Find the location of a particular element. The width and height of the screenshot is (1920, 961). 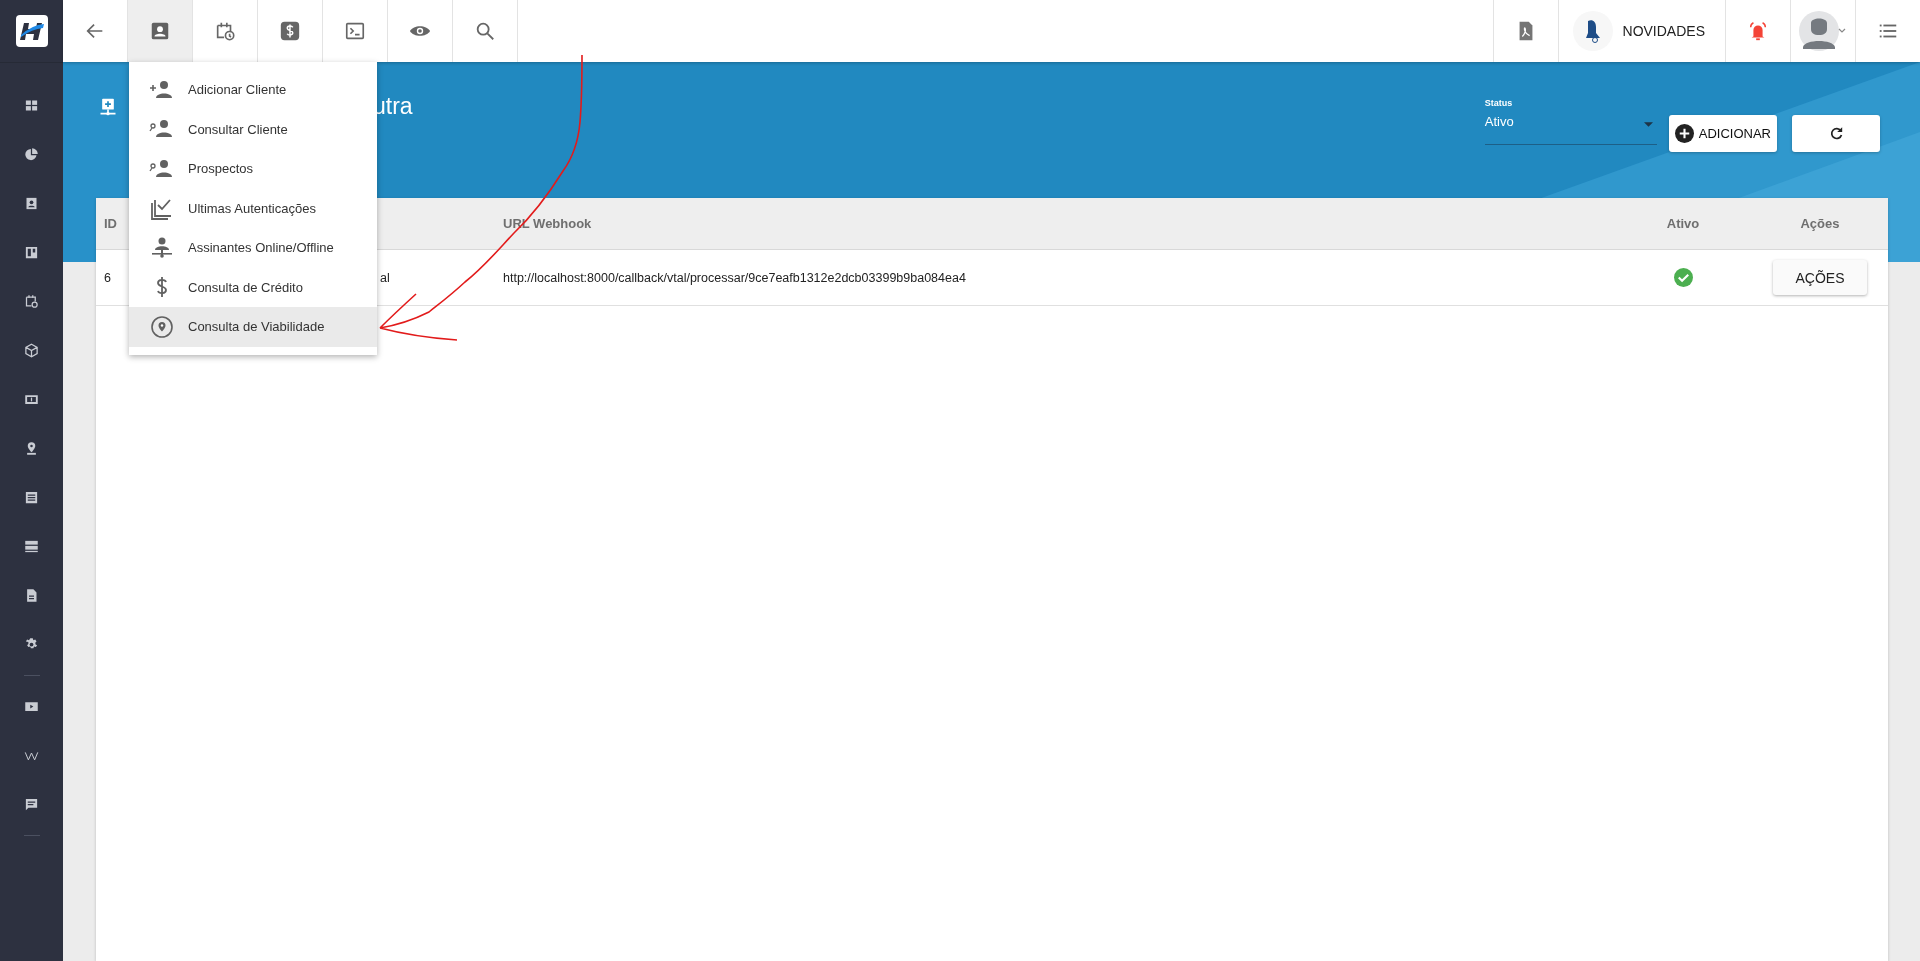

menu-item: Prospectos is located at coordinates (253, 169).